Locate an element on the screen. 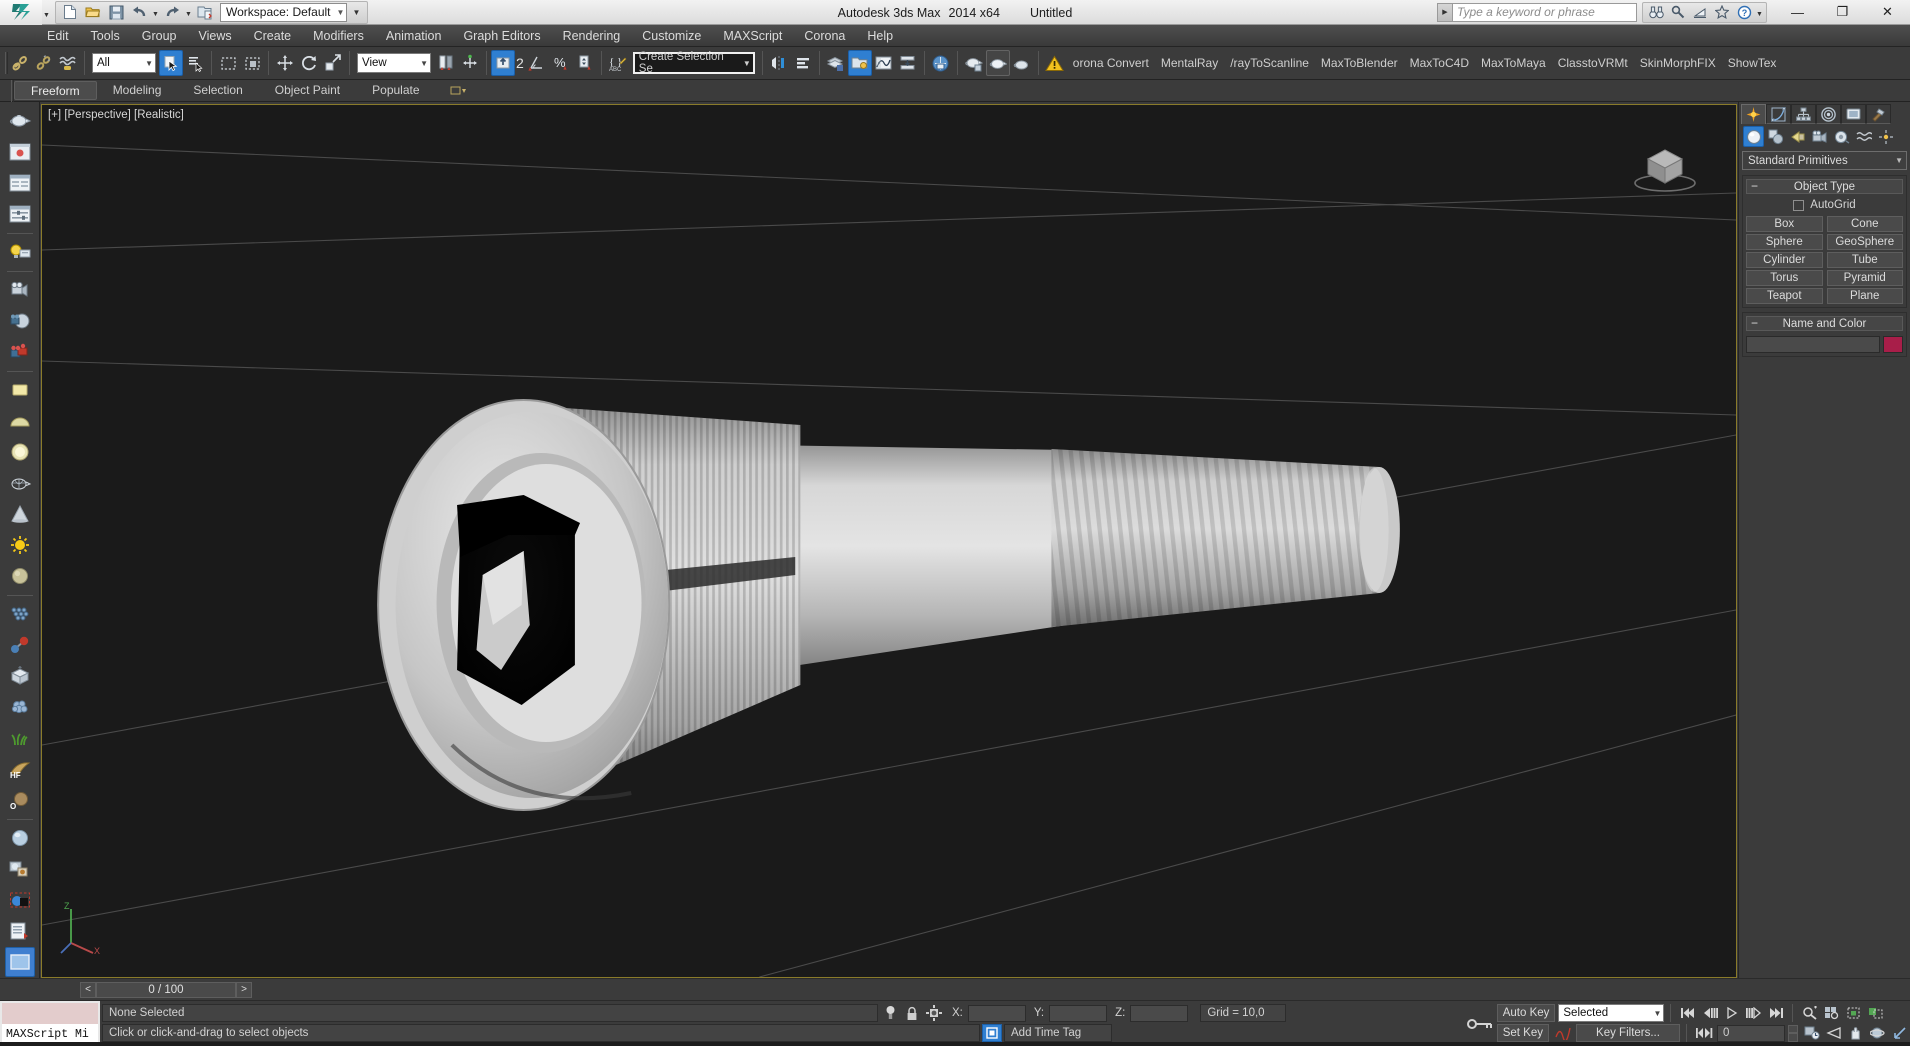 This screenshot has height=1046, width=1910. favorites-button is located at coordinates (1722, 12).